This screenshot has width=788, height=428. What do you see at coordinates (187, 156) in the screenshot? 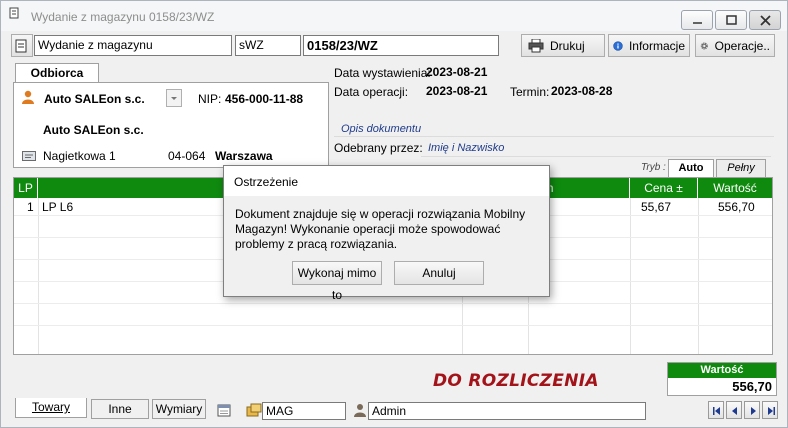
I see `postal-code: 04-064` at bounding box center [187, 156].